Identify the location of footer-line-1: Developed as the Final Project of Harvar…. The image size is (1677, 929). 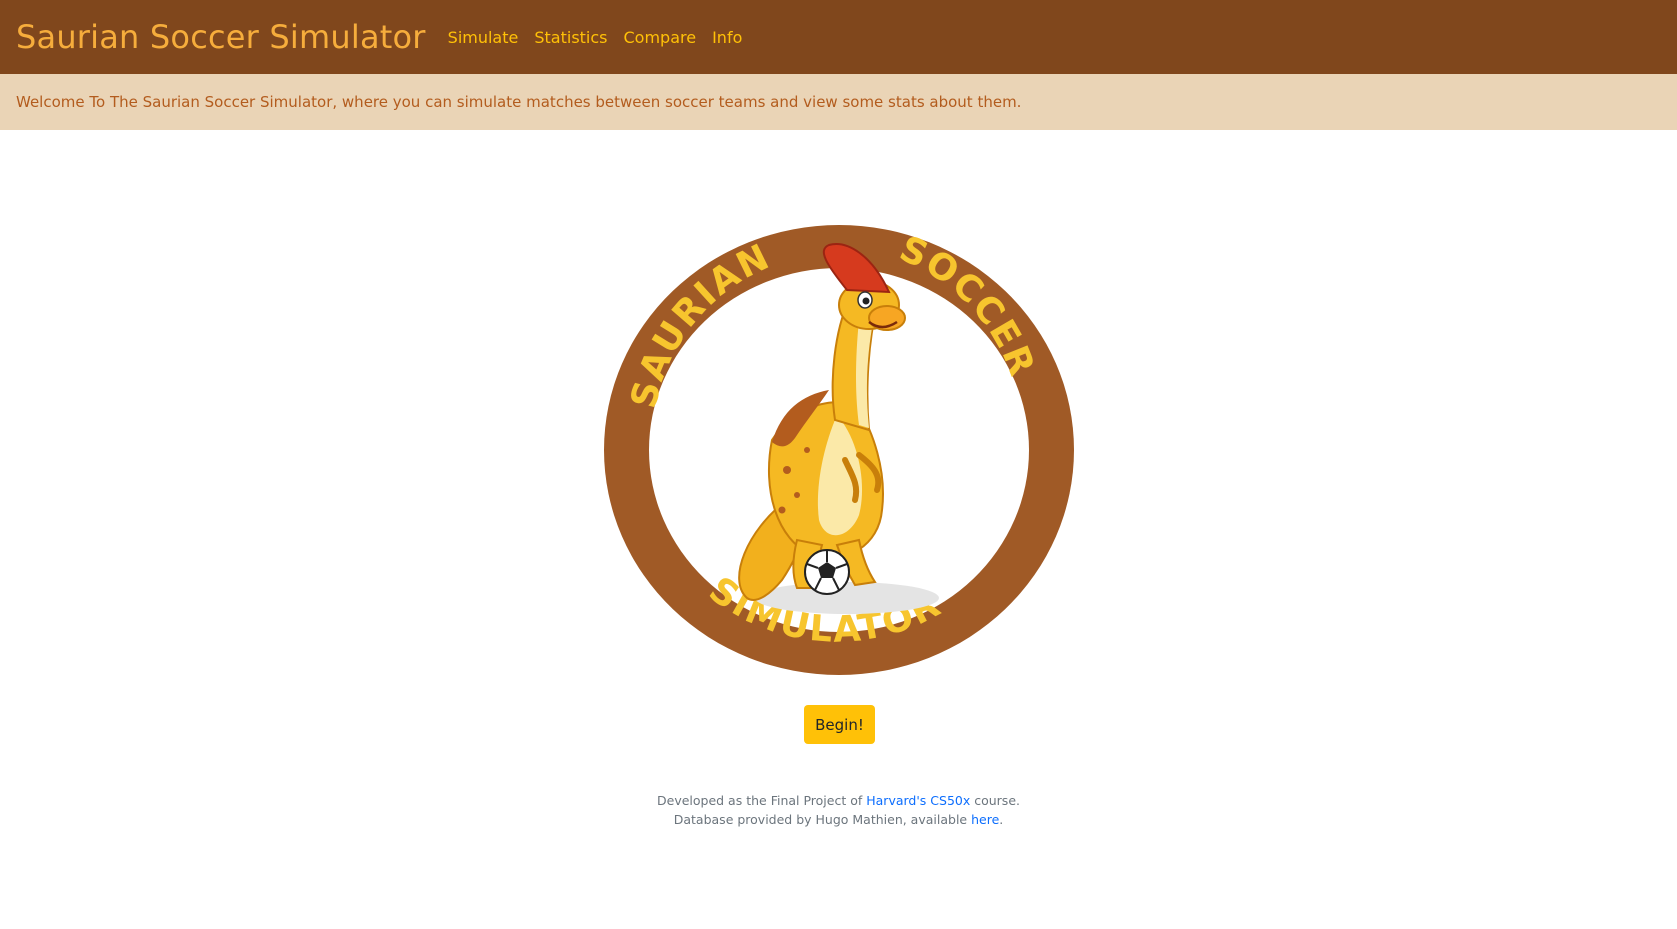
(838, 800).